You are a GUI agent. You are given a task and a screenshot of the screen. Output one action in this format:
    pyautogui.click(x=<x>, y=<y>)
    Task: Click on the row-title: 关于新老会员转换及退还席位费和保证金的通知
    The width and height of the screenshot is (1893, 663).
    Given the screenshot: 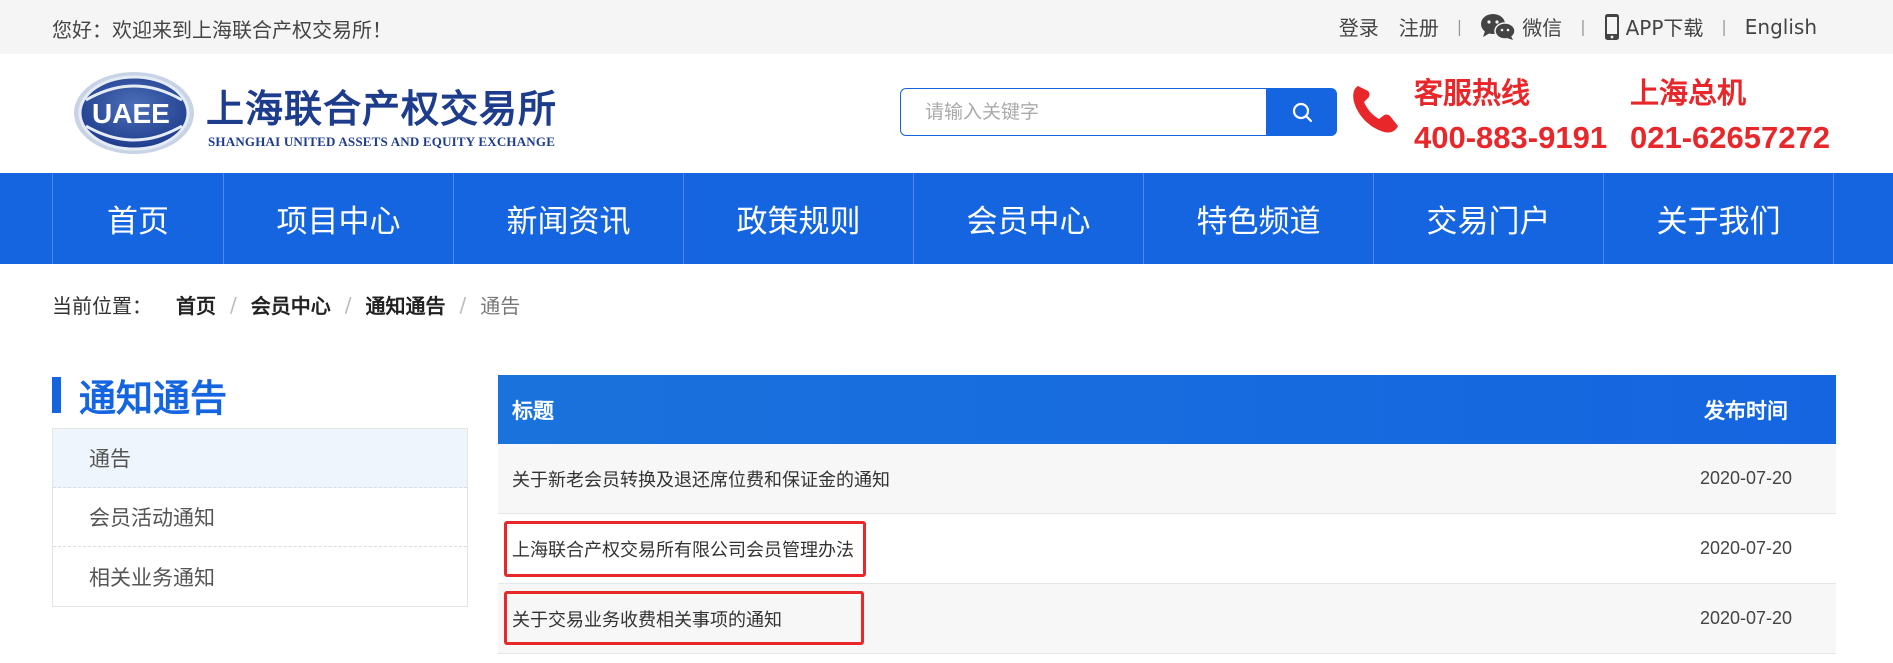 What is the action you would take?
    pyautogui.click(x=1077, y=479)
    